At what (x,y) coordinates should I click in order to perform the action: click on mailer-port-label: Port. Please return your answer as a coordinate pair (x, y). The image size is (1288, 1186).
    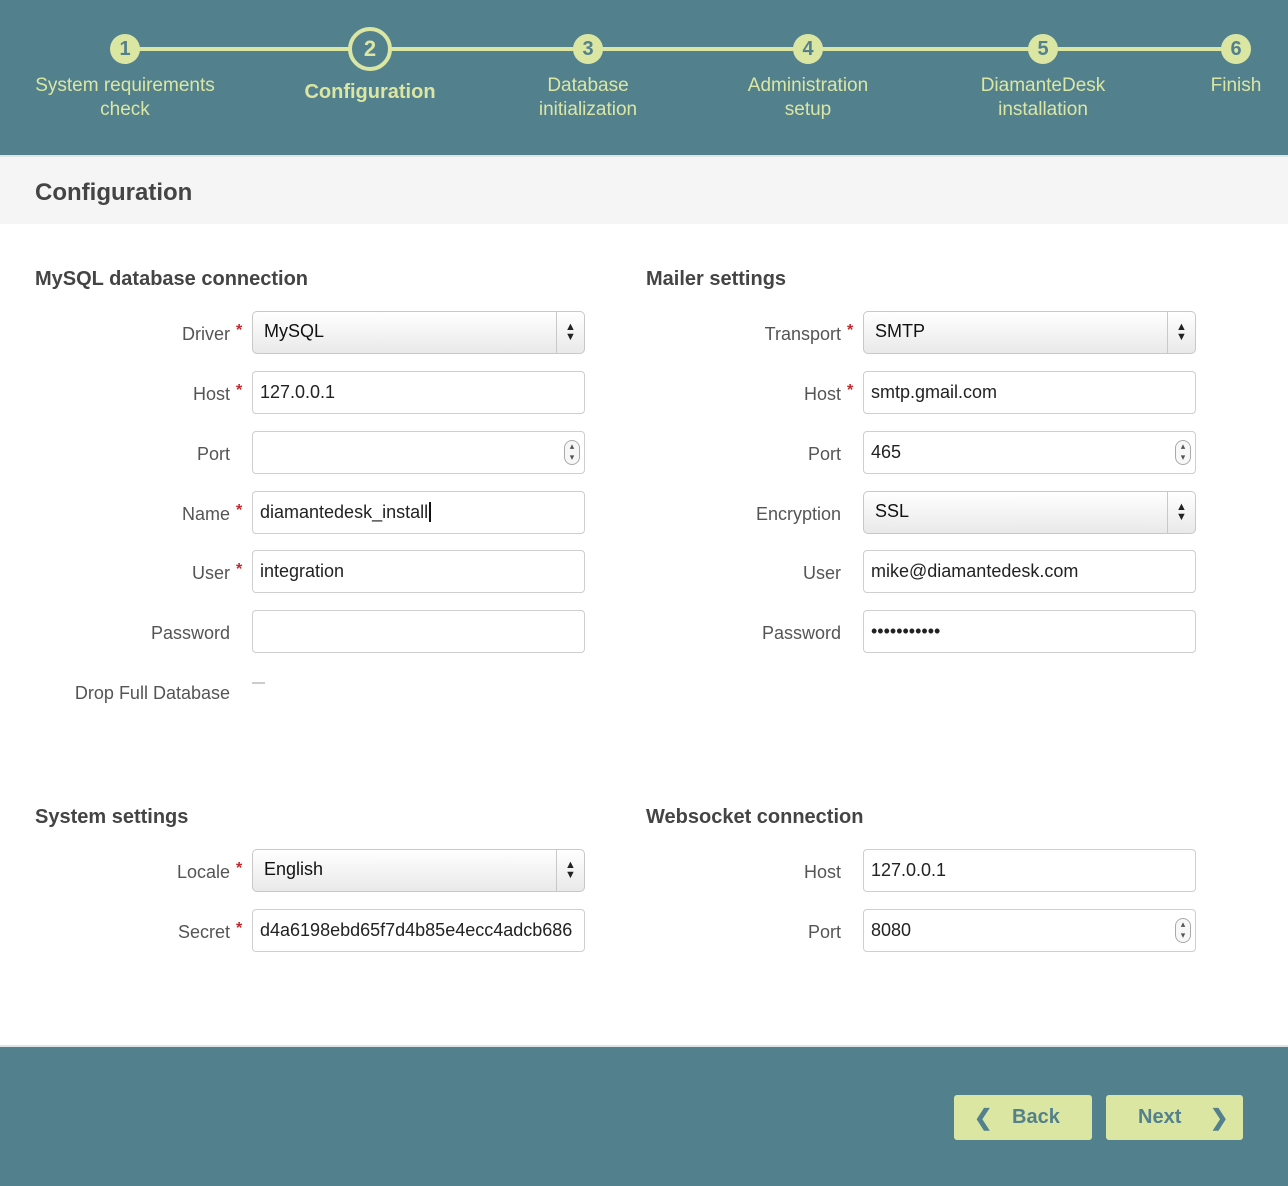
    Looking at the image, I should click on (824, 454).